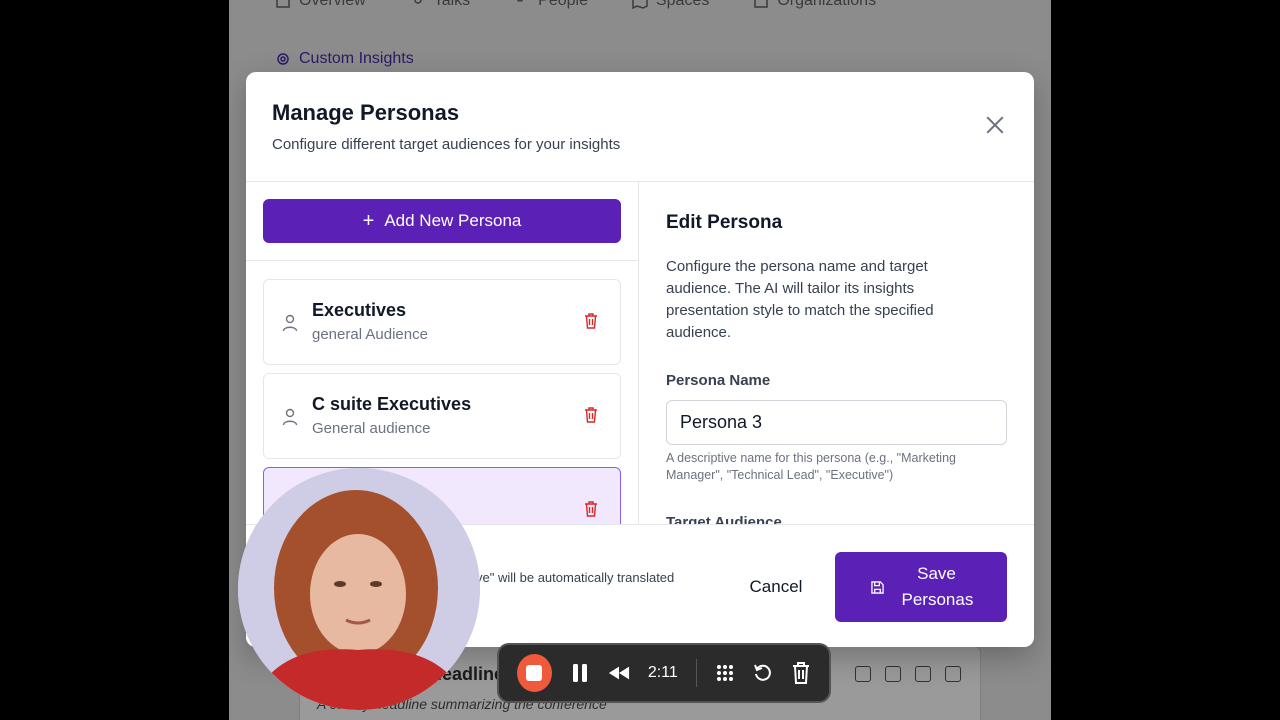 The width and height of the screenshot is (1280, 720). What do you see at coordinates (366, 112) in the screenshot?
I see `dialog-title: Manage Personas` at bounding box center [366, 112].